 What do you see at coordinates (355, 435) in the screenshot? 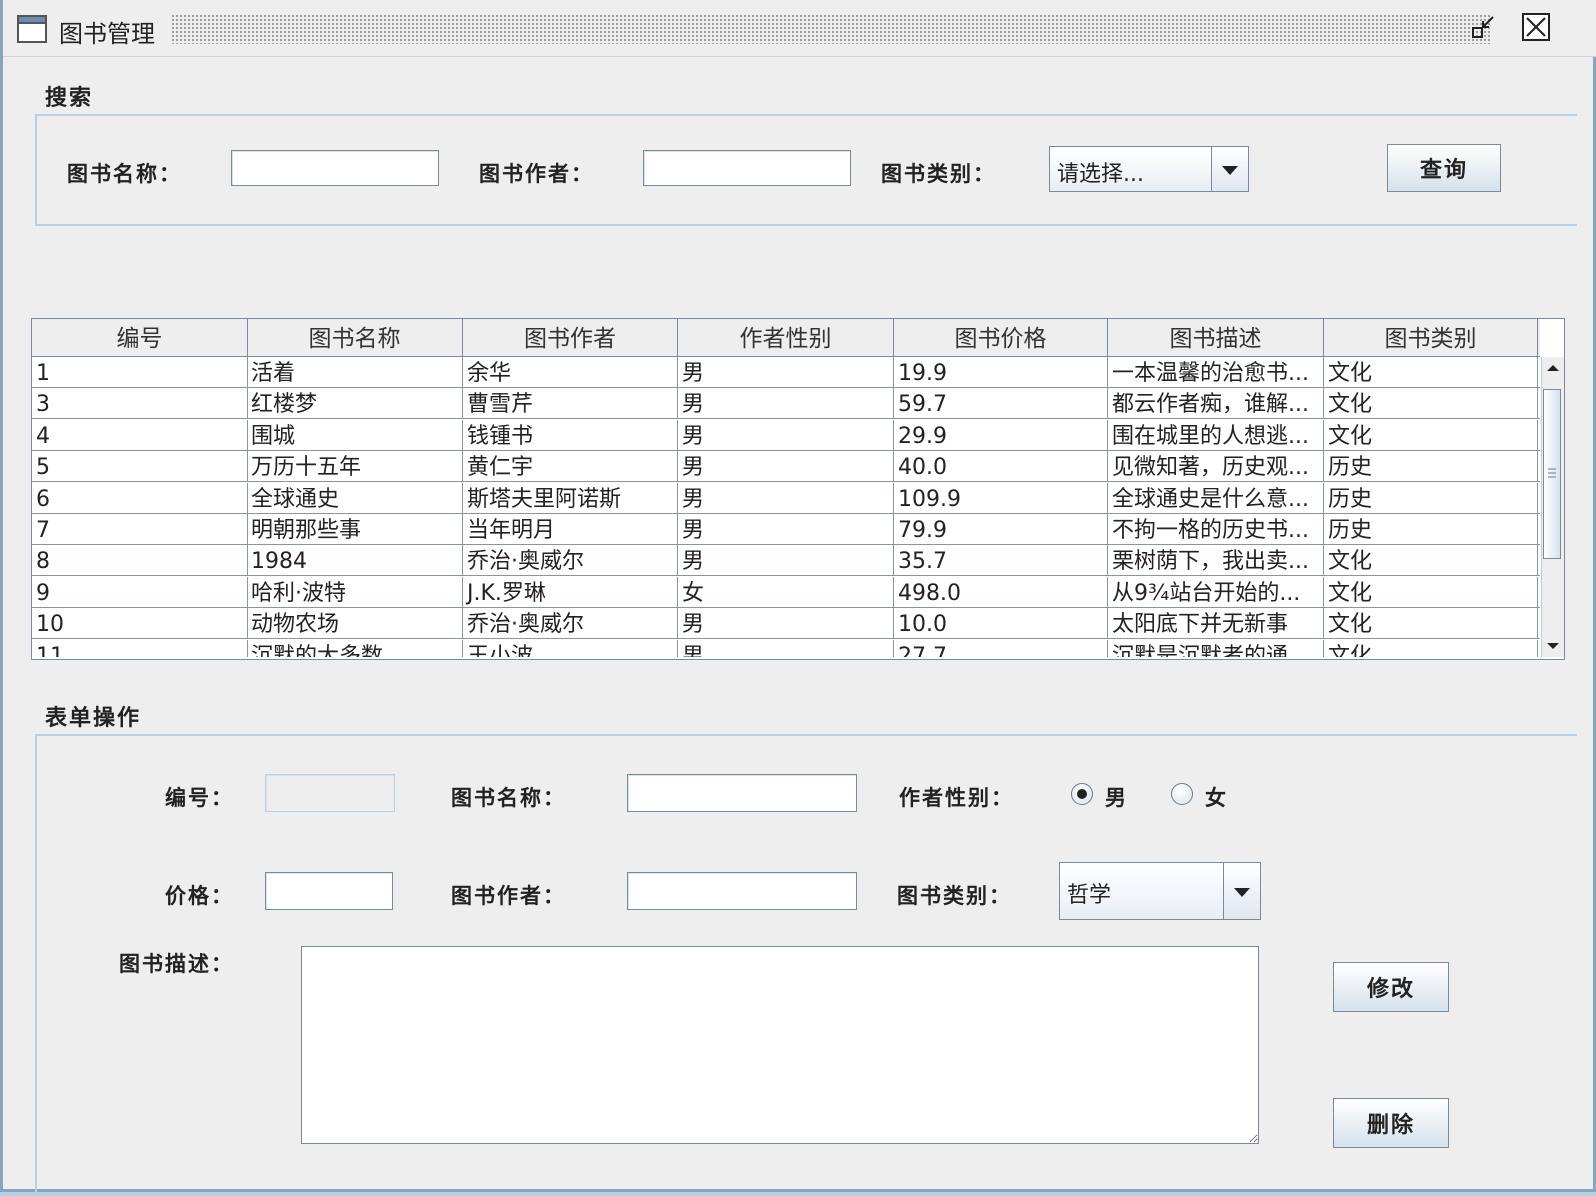
I see `table-cell: 围城` at bounding box center [355, 435].